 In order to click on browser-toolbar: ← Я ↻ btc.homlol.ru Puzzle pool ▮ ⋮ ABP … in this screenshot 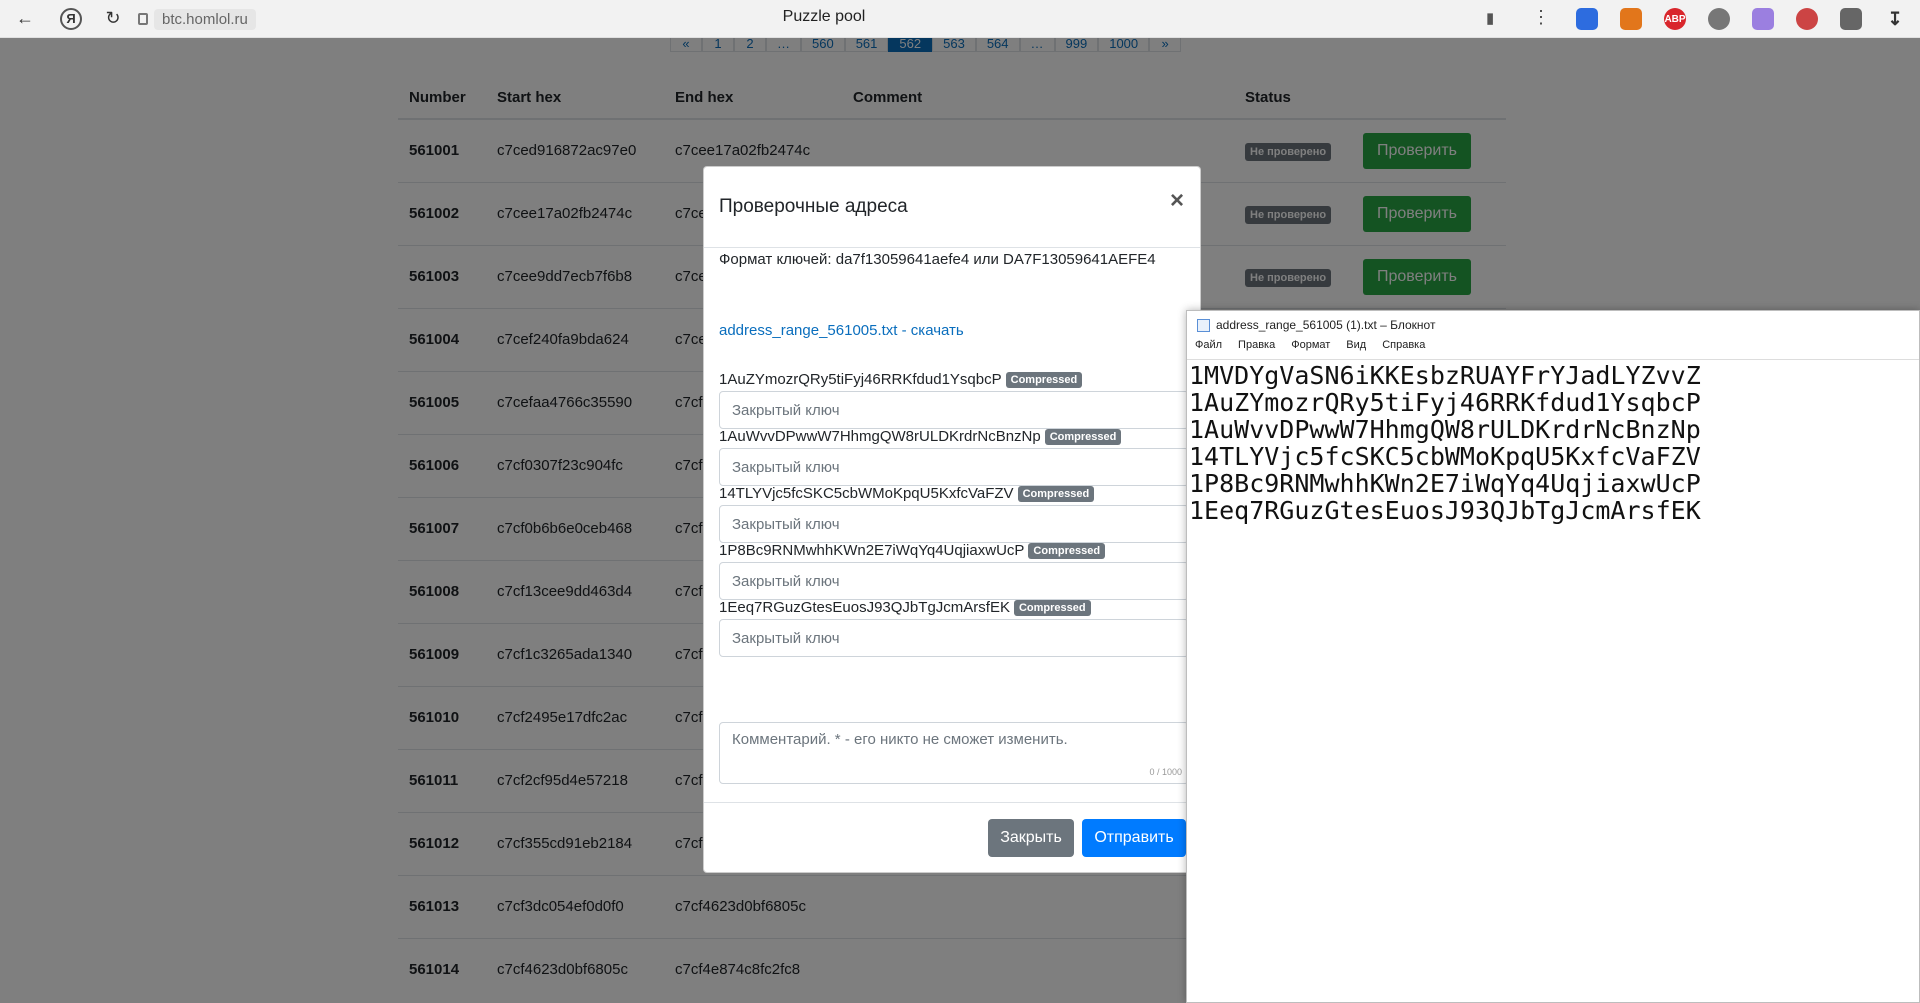, I will do `click(960, 19)`.